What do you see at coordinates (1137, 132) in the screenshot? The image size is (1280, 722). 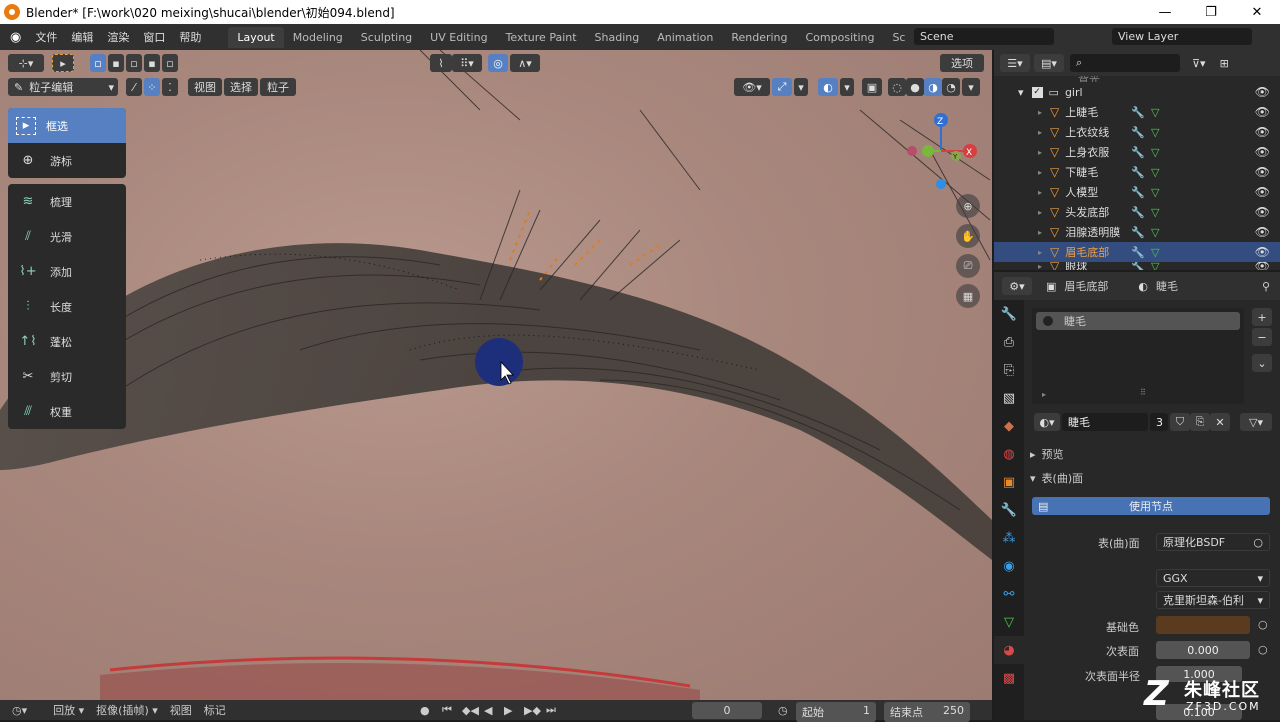 I see `outliner-item: ▸ ▽ 上衣纹线 🔧 ▽ 👁` at bounding box center [1137, 132].